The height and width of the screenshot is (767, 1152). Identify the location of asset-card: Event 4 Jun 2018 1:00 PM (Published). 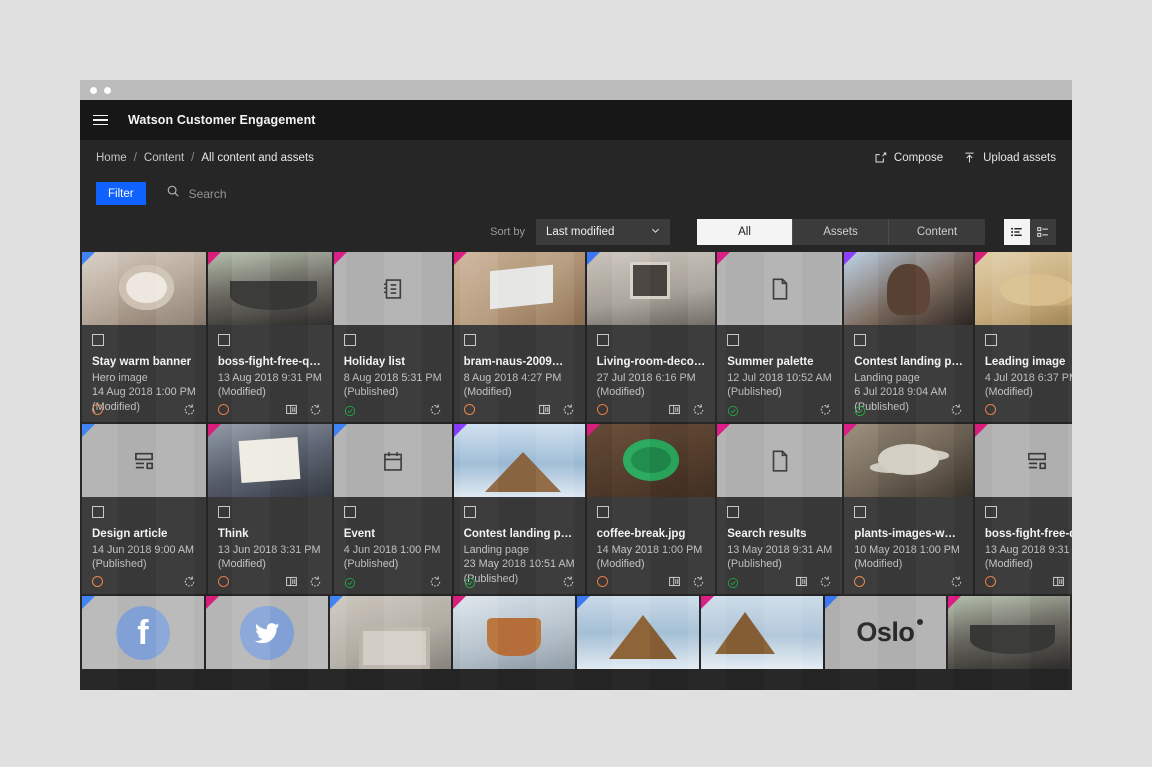
(392, 509).